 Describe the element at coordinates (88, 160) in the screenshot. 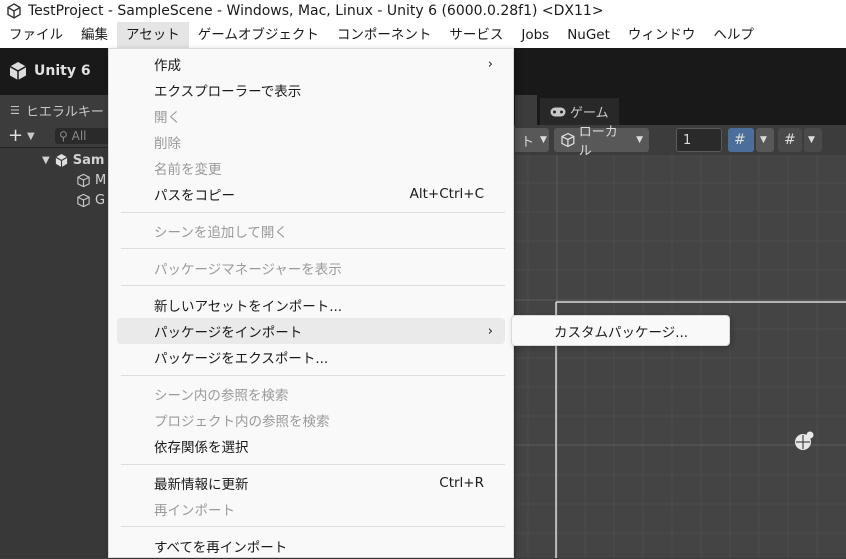

I see `scene-name: Sam` at that location.